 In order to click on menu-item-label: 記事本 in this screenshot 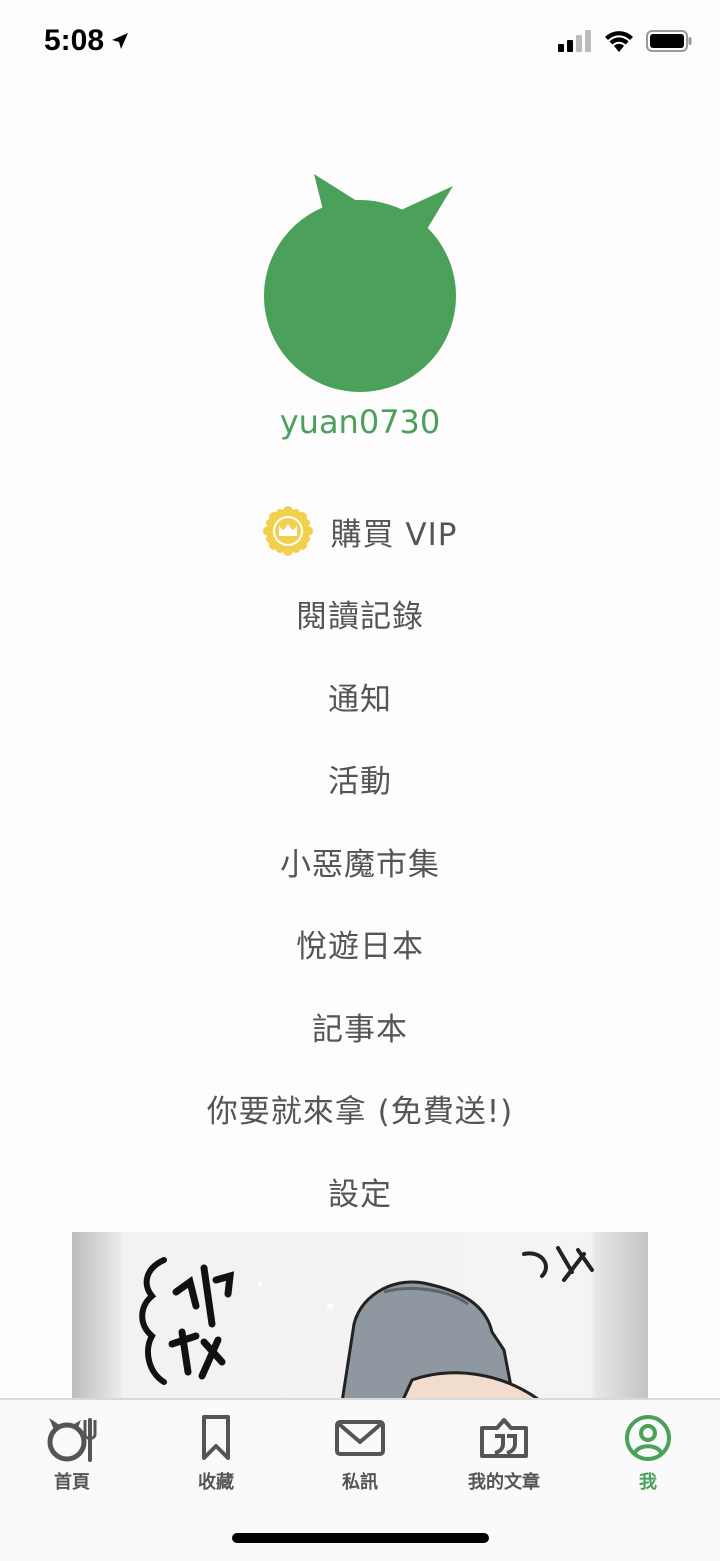, I will do `click(360, 1029)`.